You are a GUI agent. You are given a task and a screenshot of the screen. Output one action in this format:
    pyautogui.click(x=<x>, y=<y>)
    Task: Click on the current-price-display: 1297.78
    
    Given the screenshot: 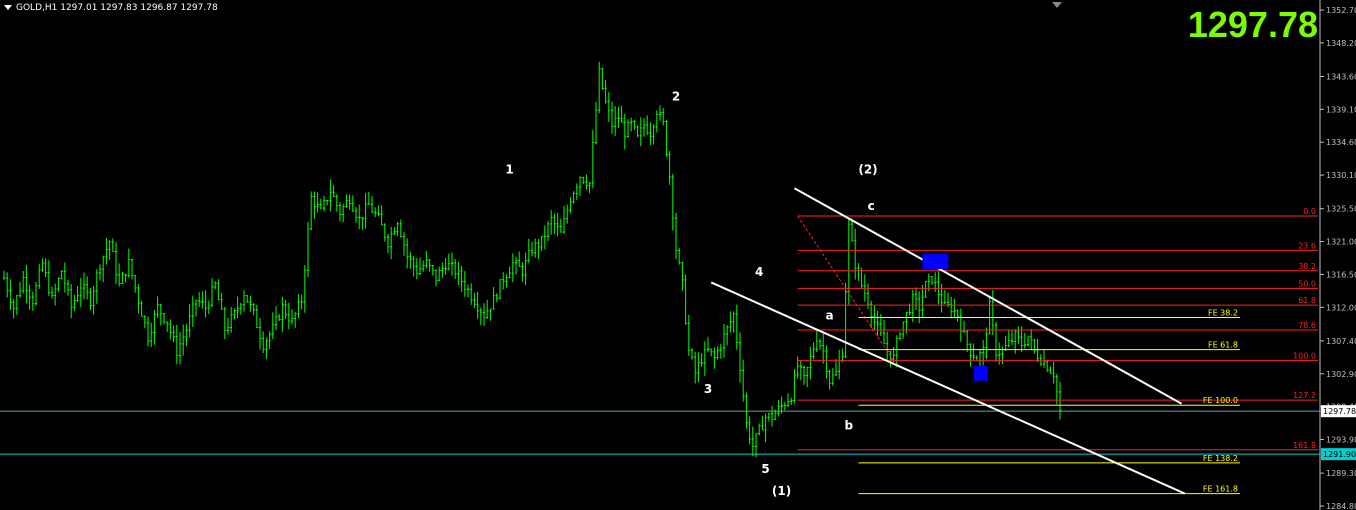 What is the action you would take?
    pyautogui.click(x=1252, y=24)
    